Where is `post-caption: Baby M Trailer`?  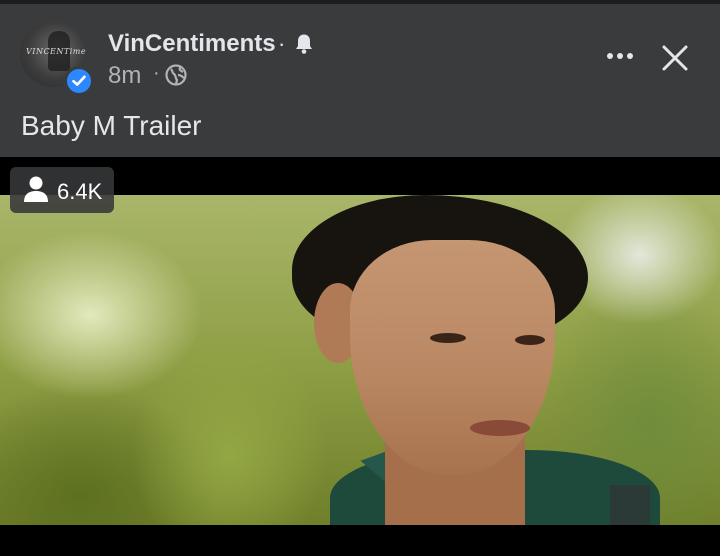 post-caption: Baby M Trailer is located at coordinates (111, 125).